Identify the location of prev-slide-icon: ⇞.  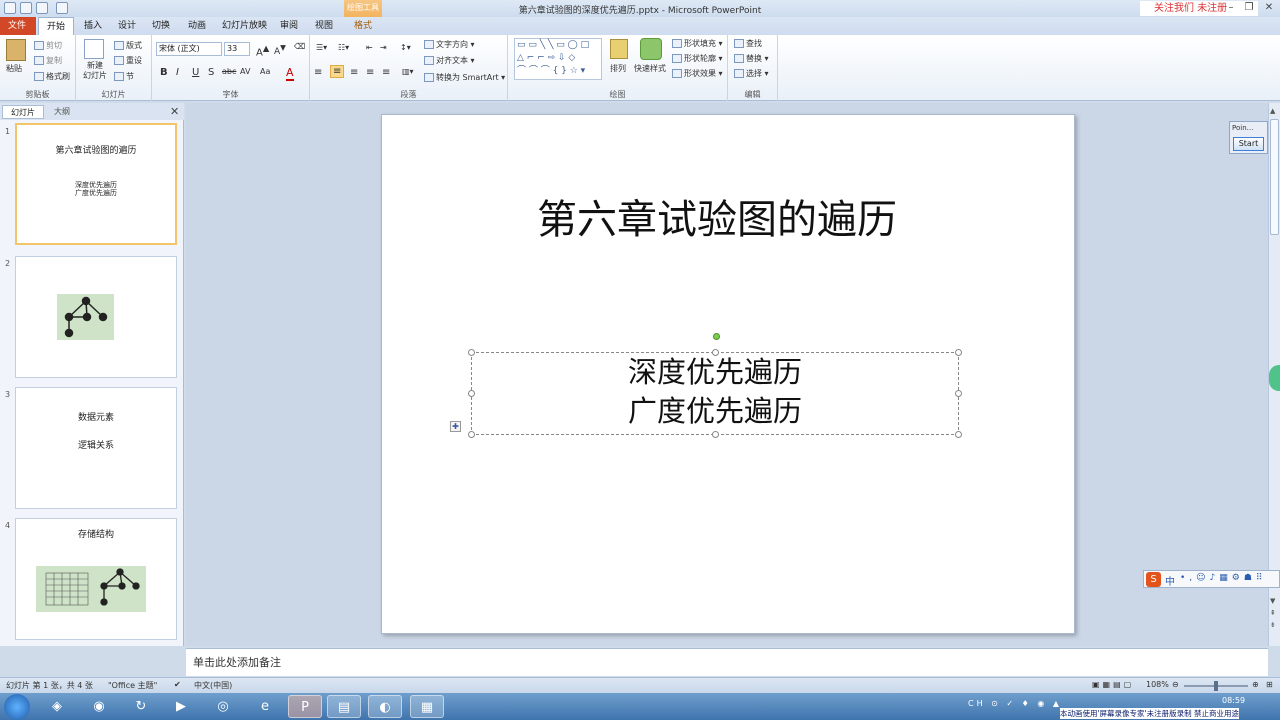
(1273, 613).